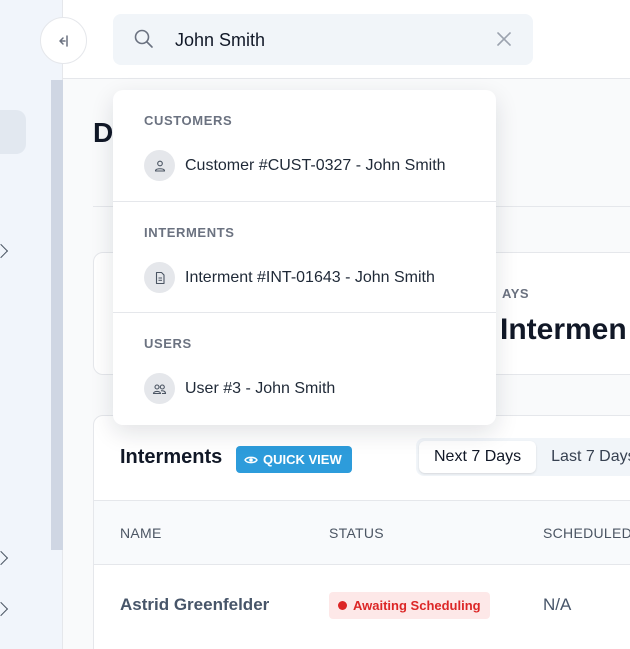 The height and width of the screenshot is (649, 630). What do you see at coordinates (194, 605) in the screenshot?
I see `row-name: Astrid Greenfelder` at bounding box center [194, 605].